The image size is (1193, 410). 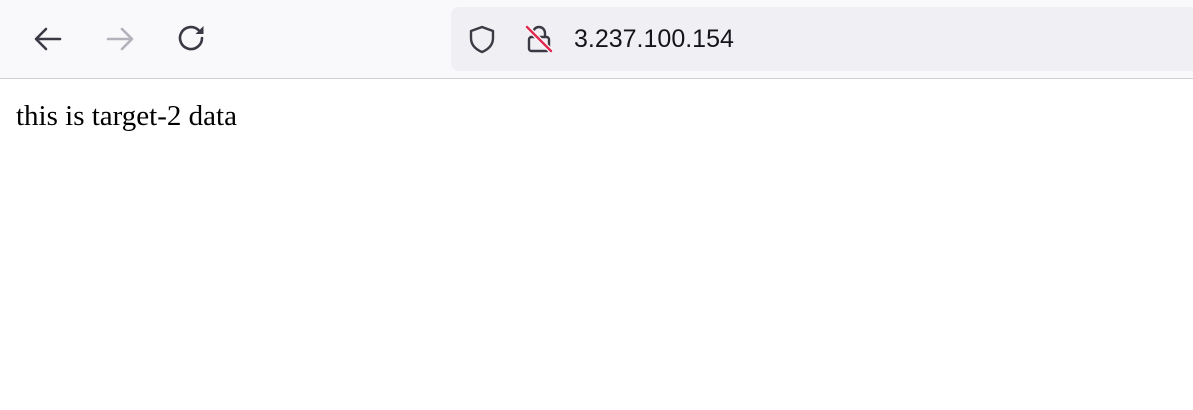 I want to click on shield-icon, so click(x=482, y=39).